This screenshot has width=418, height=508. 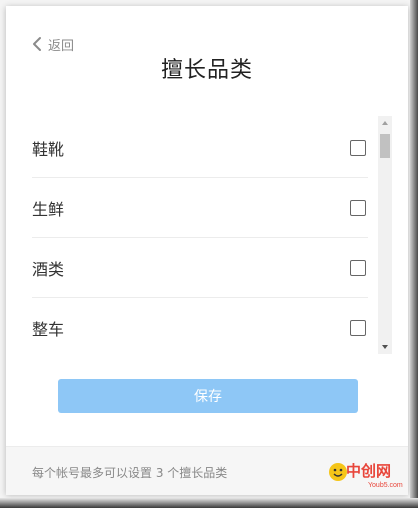 I want to click on category-label: 生鲜, so click(x=48, y=209).